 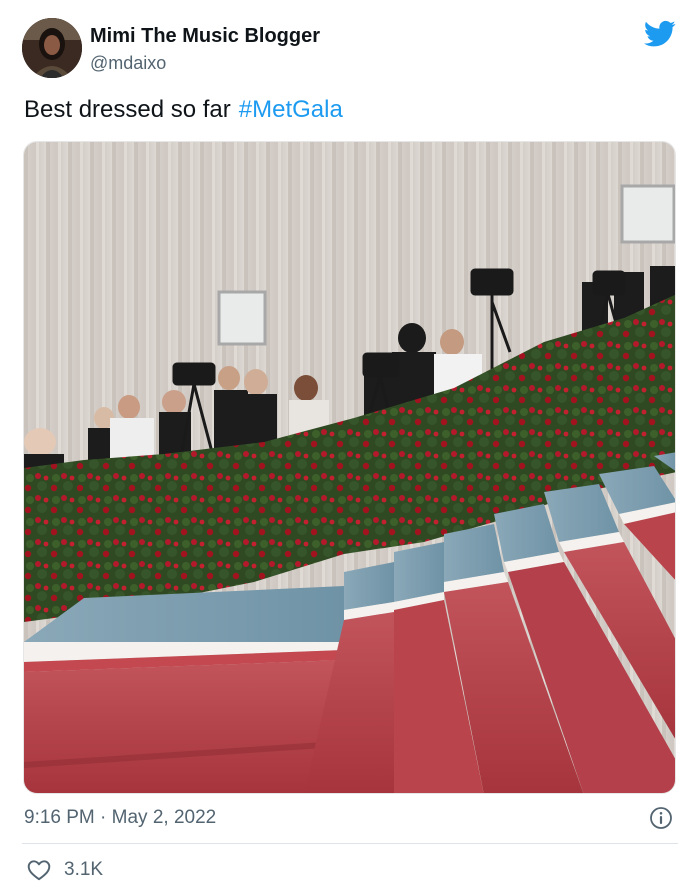 I want to click on info-icon, so click(x=661, y=818).